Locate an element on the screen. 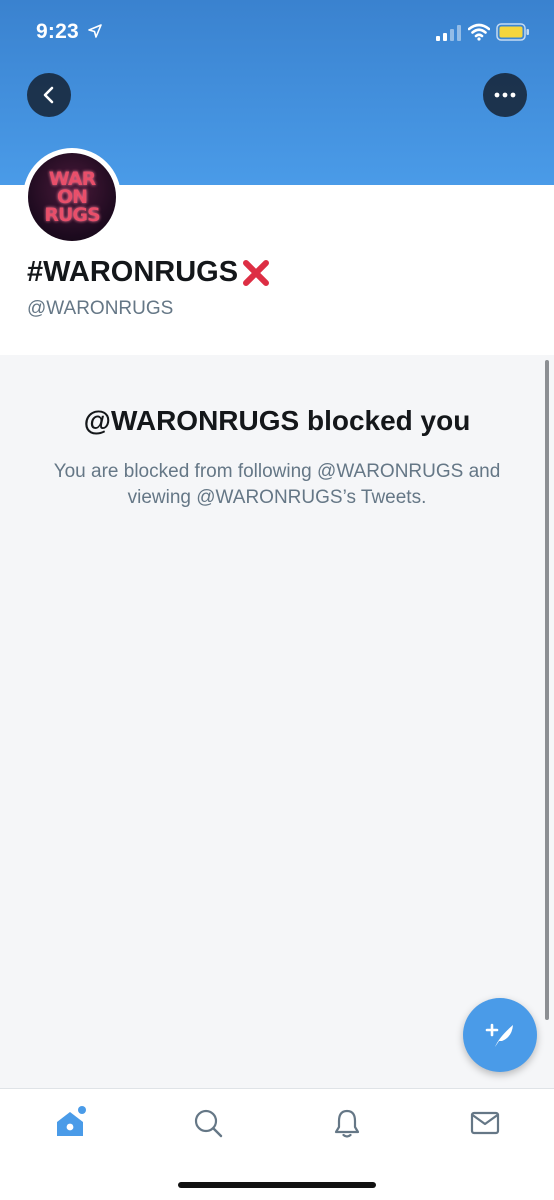  home-icon is located at coordinates (71, 1121).